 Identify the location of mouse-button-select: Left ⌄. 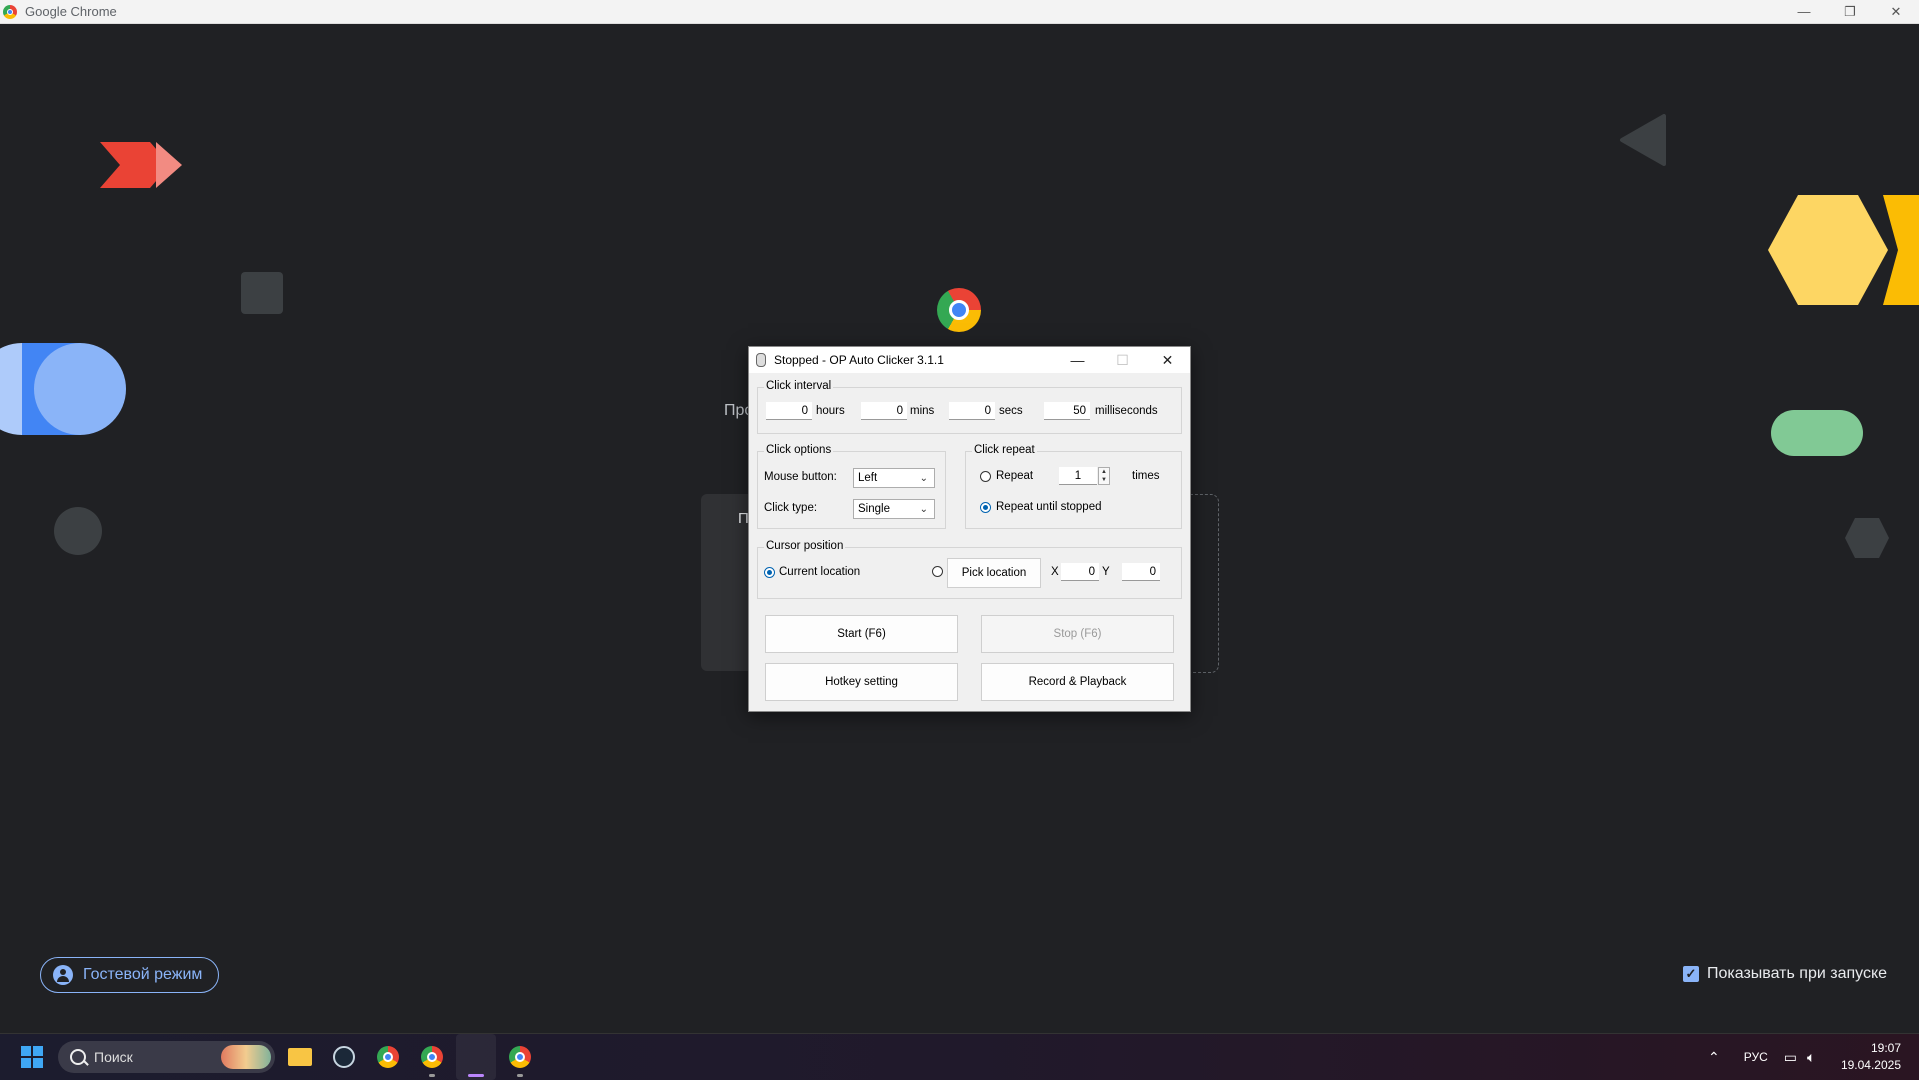
(894, 478).